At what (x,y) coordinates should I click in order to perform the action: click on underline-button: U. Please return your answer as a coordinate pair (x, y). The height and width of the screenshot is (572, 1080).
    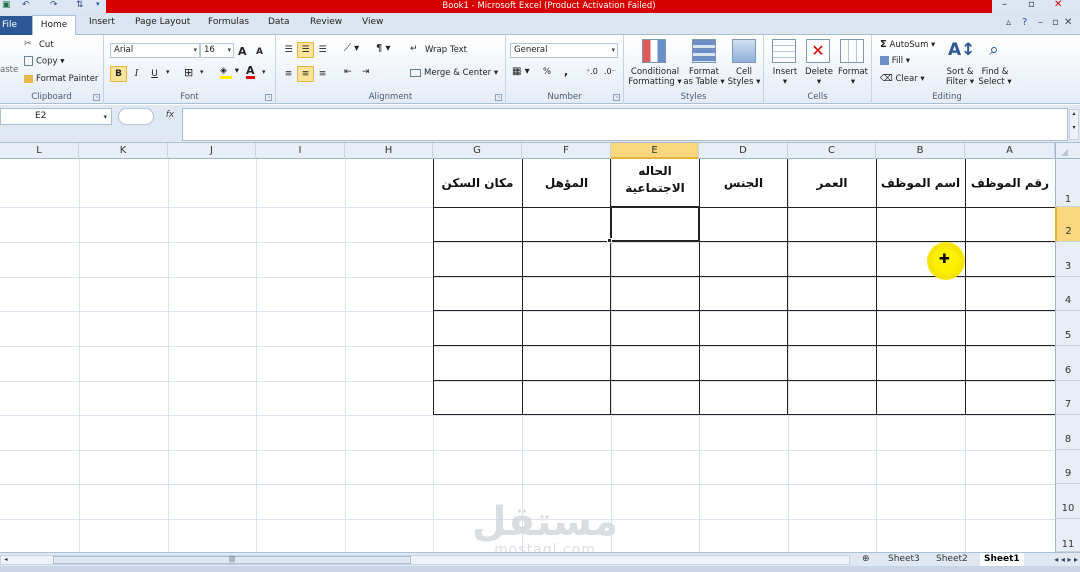
    Looking at the image, I should click on (154, 74).